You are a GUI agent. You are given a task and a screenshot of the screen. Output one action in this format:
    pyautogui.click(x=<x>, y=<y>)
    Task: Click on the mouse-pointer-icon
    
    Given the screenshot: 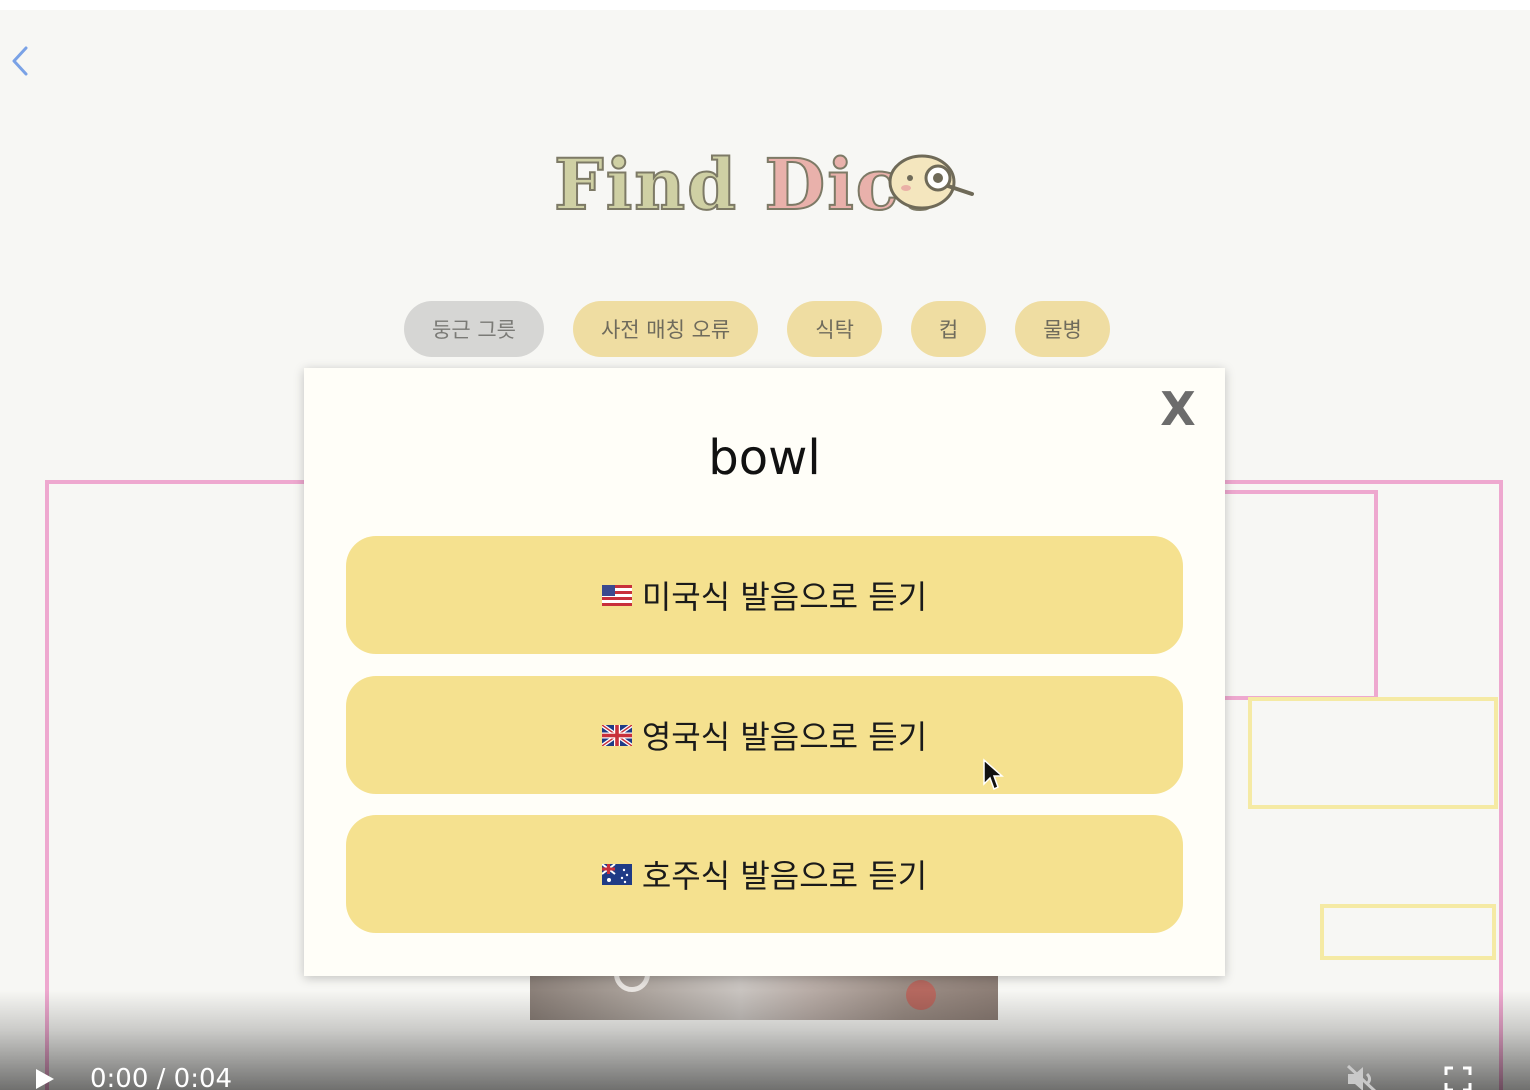 What is the action you would take?
    pyautogui.click(x=993, y=774)
    